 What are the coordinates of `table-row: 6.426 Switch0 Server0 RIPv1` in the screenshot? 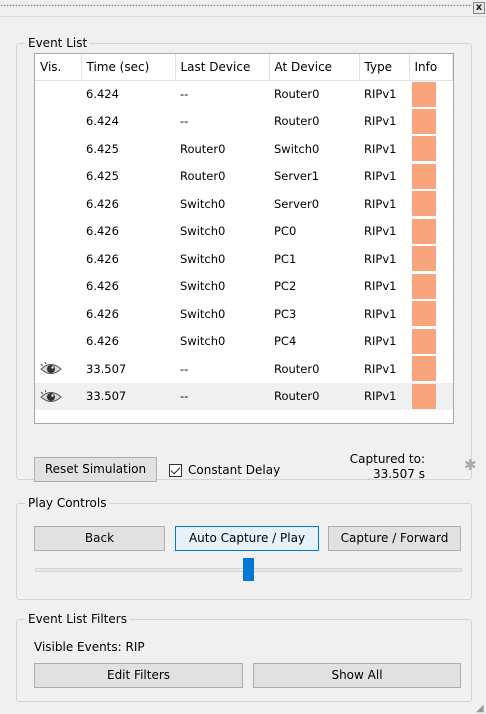 It's located at (244, 204).